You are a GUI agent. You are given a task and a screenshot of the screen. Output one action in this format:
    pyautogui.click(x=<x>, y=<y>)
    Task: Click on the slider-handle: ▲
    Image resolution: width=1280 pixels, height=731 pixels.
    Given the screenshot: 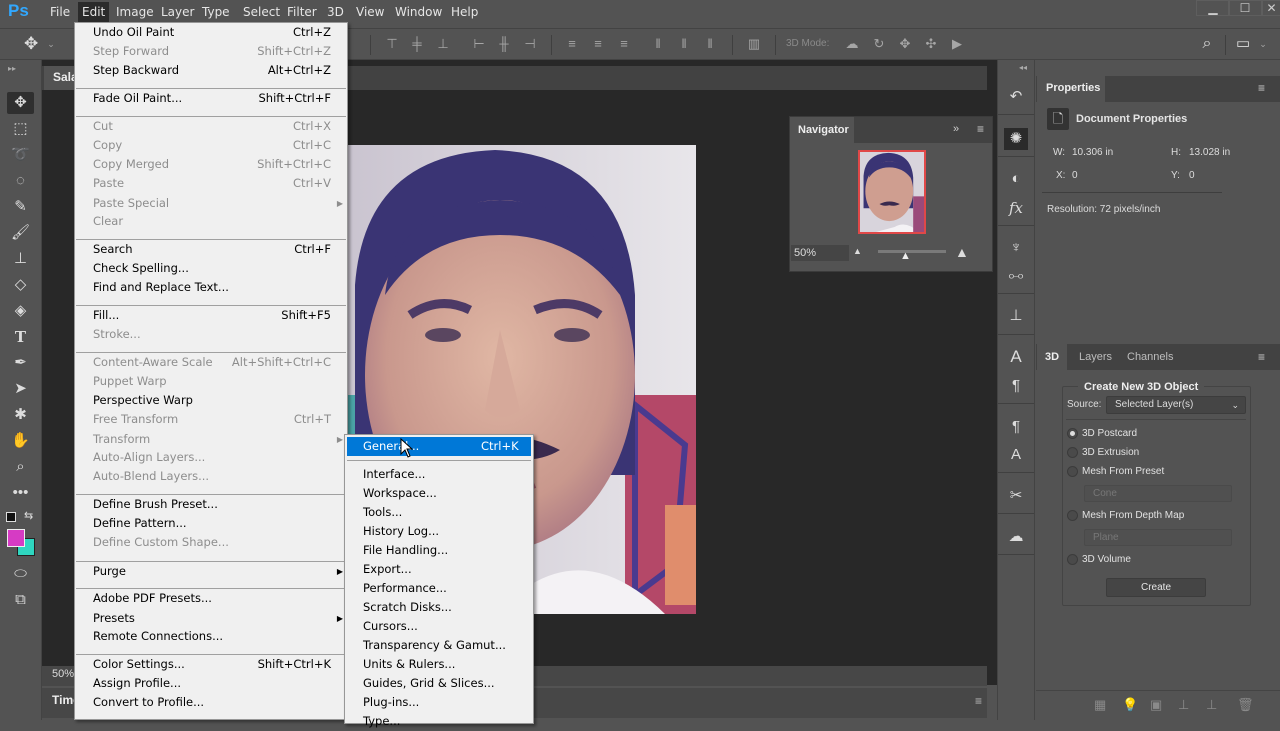 What is the action you would take?
    pyautogui.click(x=905, y=256)
    